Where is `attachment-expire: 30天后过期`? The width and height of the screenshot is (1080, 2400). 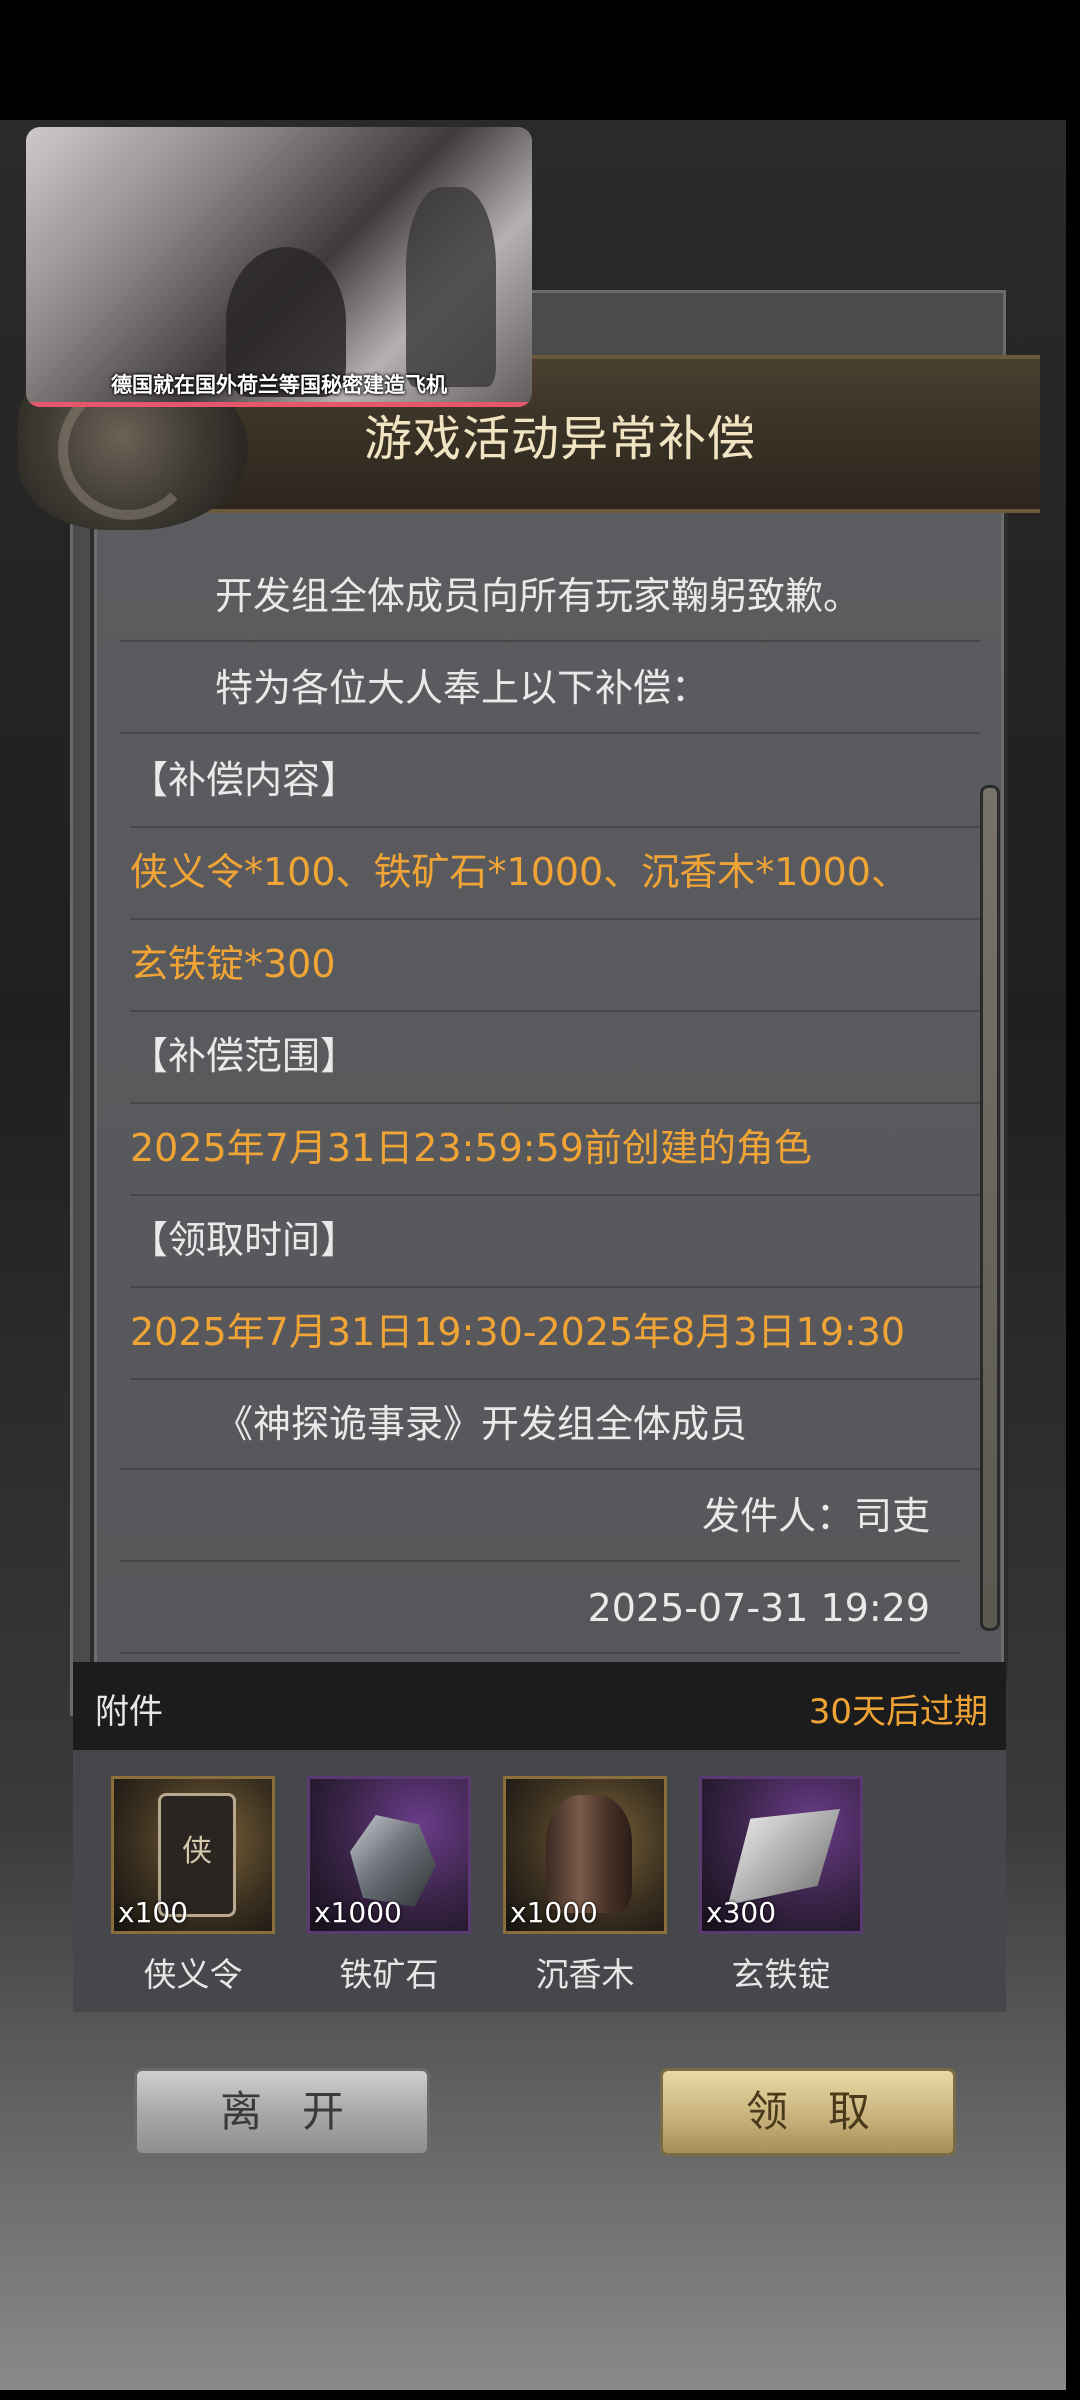
attachment-expire: 30天后过期 is located at coordinates (898, 1712).